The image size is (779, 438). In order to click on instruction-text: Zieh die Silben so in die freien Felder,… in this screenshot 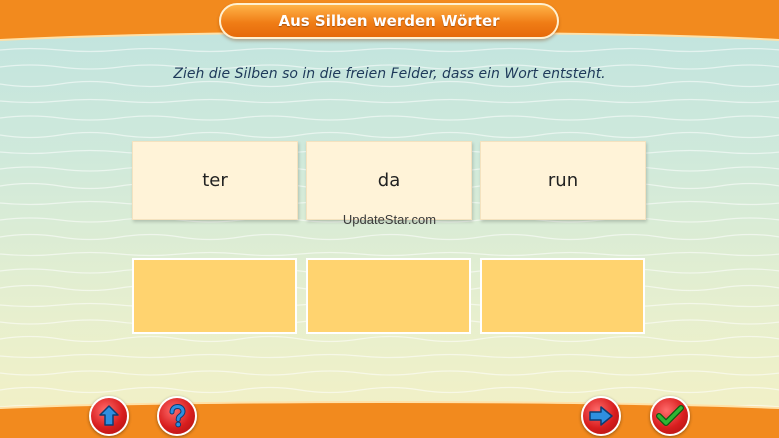, I will do `click(389, 74)`.